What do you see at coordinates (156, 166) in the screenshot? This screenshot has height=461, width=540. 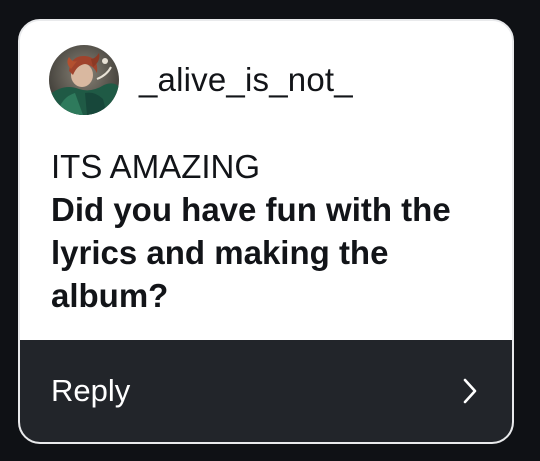 I see `message-line-1: ITS AMAZING` at bounding box center [156, 166].